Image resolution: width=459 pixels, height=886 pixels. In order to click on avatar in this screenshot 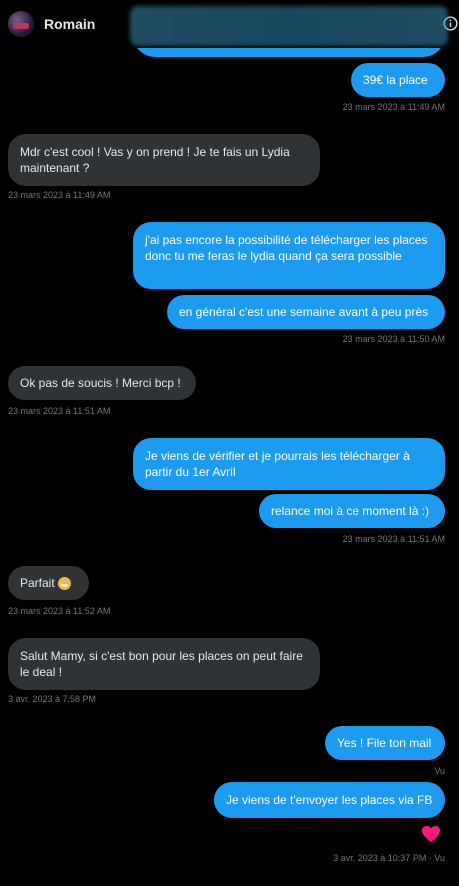, I will do `click(21, 24)`.